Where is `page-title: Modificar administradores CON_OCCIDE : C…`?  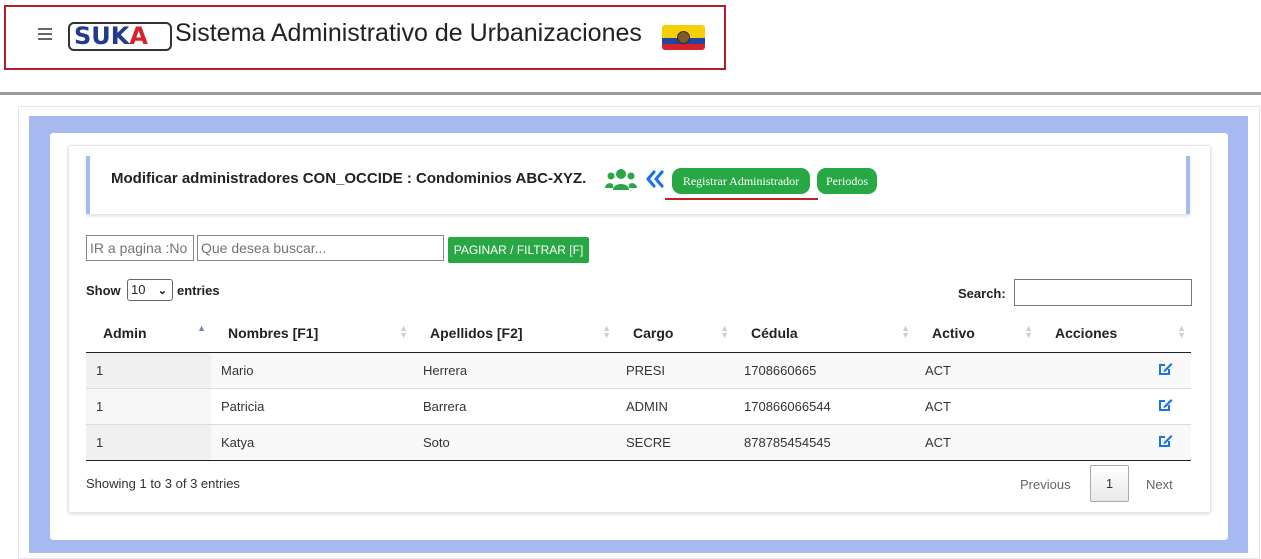
page-title: Modificar administradores CON_OCCIDE : C… is located at coordinates (349, 178).